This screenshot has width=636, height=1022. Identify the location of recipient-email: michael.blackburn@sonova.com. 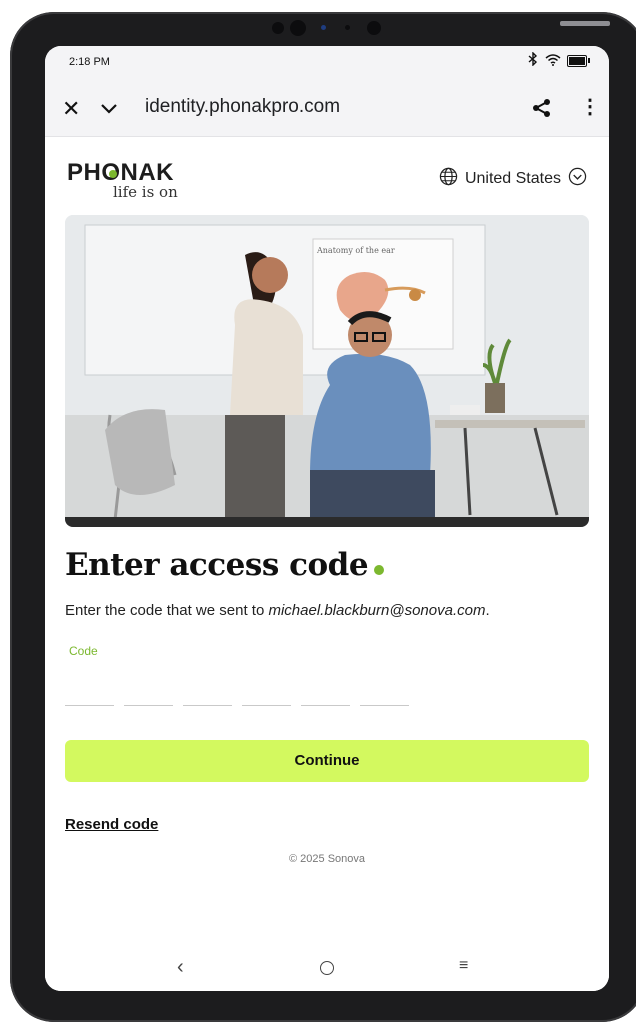
(377, 610).